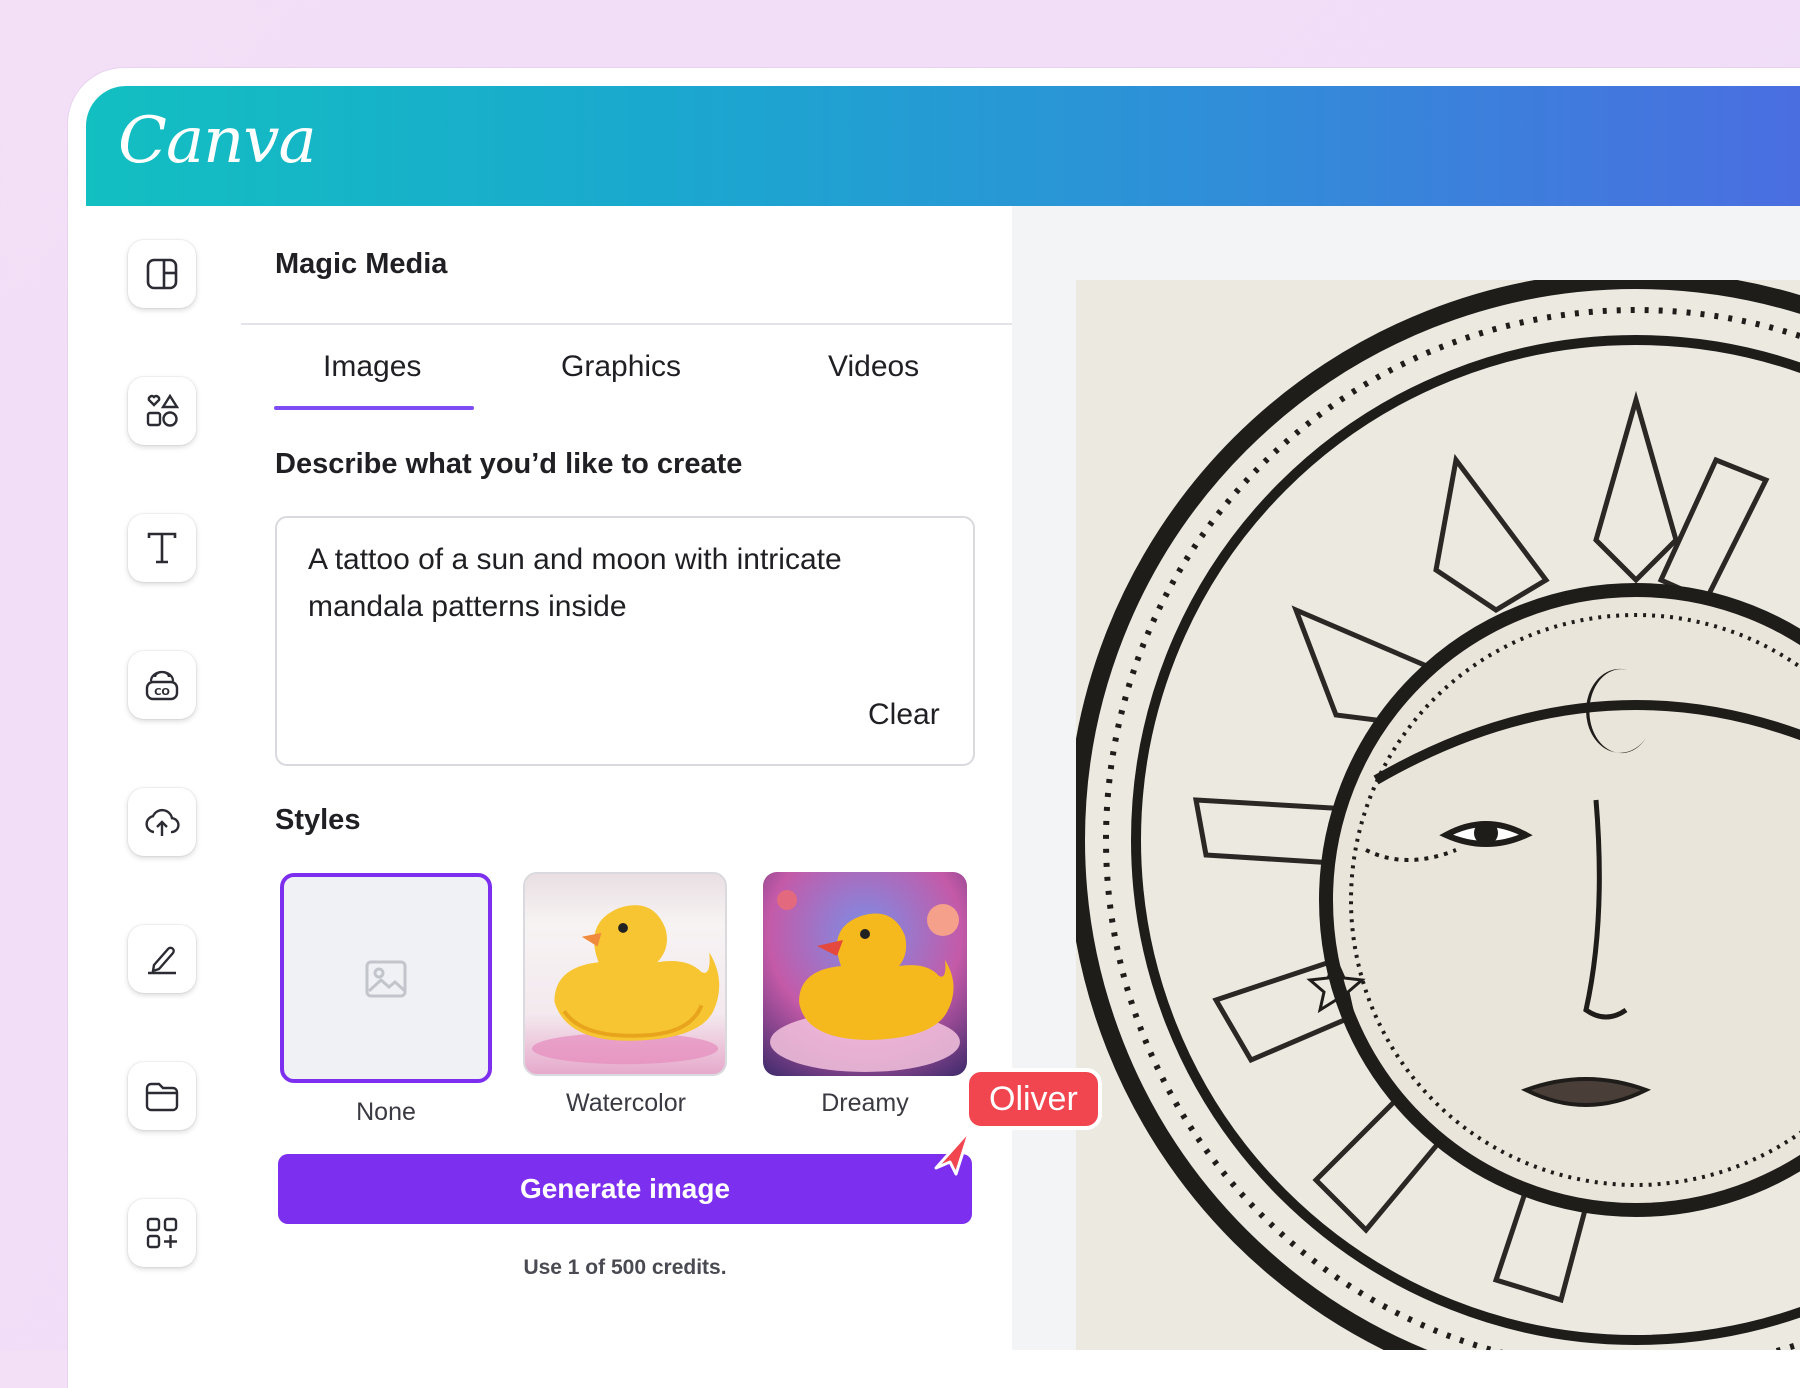 The width and height of the screenshot is (1800, 1388). I want to click on cloud-upload-icon, so click(162, 822).